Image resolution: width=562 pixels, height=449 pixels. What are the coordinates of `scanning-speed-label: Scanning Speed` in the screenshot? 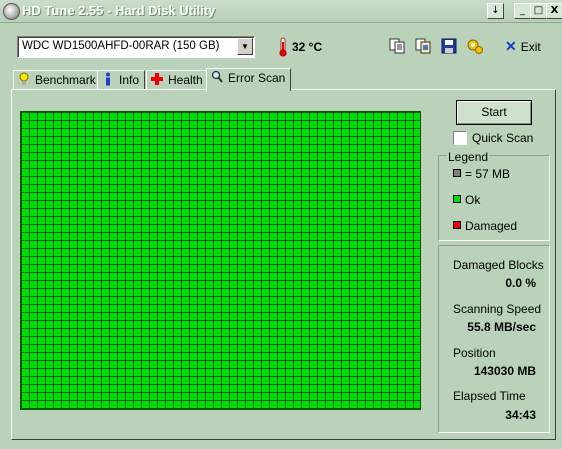 It's located at (497, 309).